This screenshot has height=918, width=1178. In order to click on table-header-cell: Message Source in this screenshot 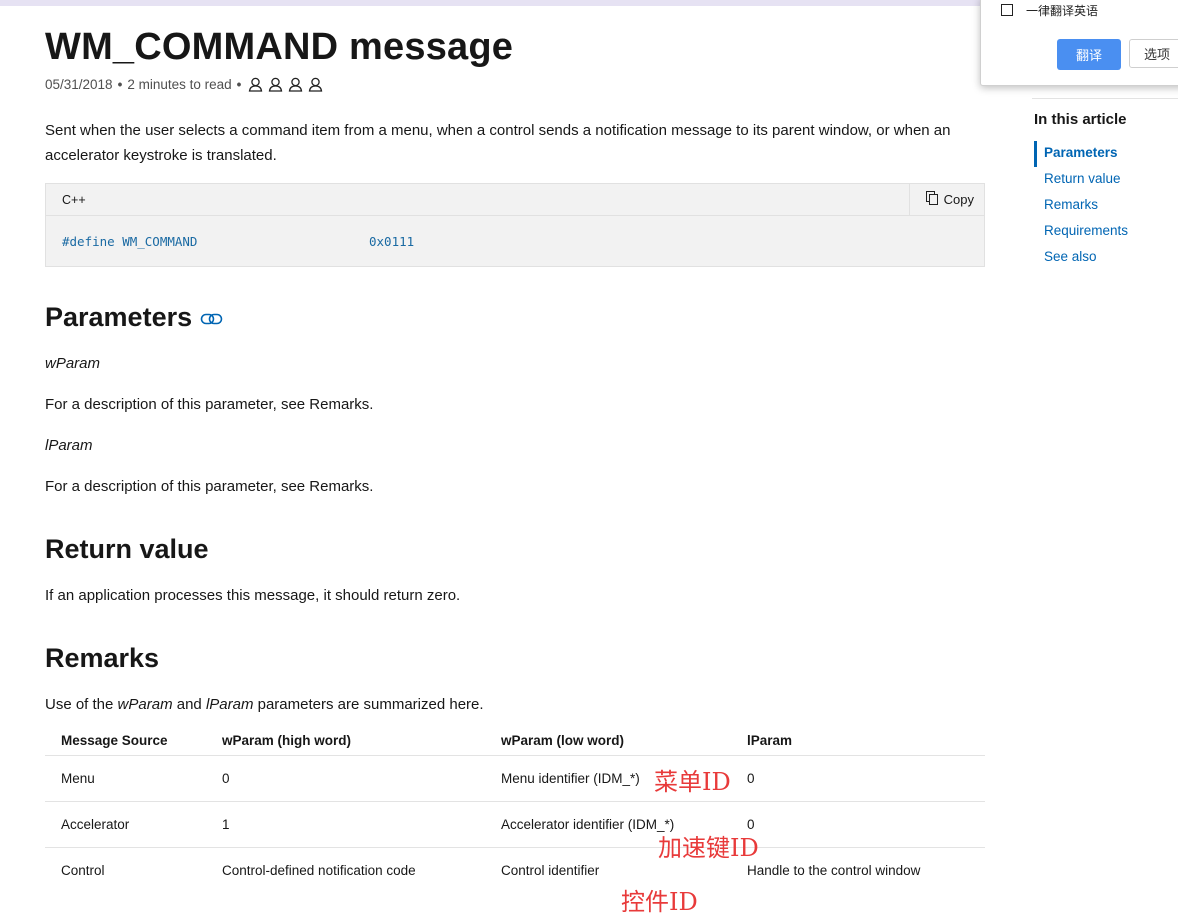, I will do `click(114, 740)`.